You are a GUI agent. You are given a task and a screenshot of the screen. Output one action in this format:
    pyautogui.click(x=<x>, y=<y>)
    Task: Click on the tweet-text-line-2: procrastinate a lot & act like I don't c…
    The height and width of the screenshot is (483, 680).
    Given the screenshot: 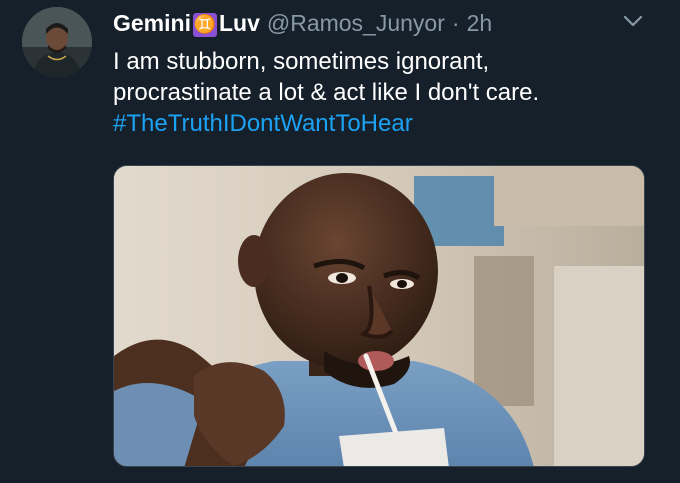 What is the action you would take?
    pyautogui.click(x=326, y=92)
    